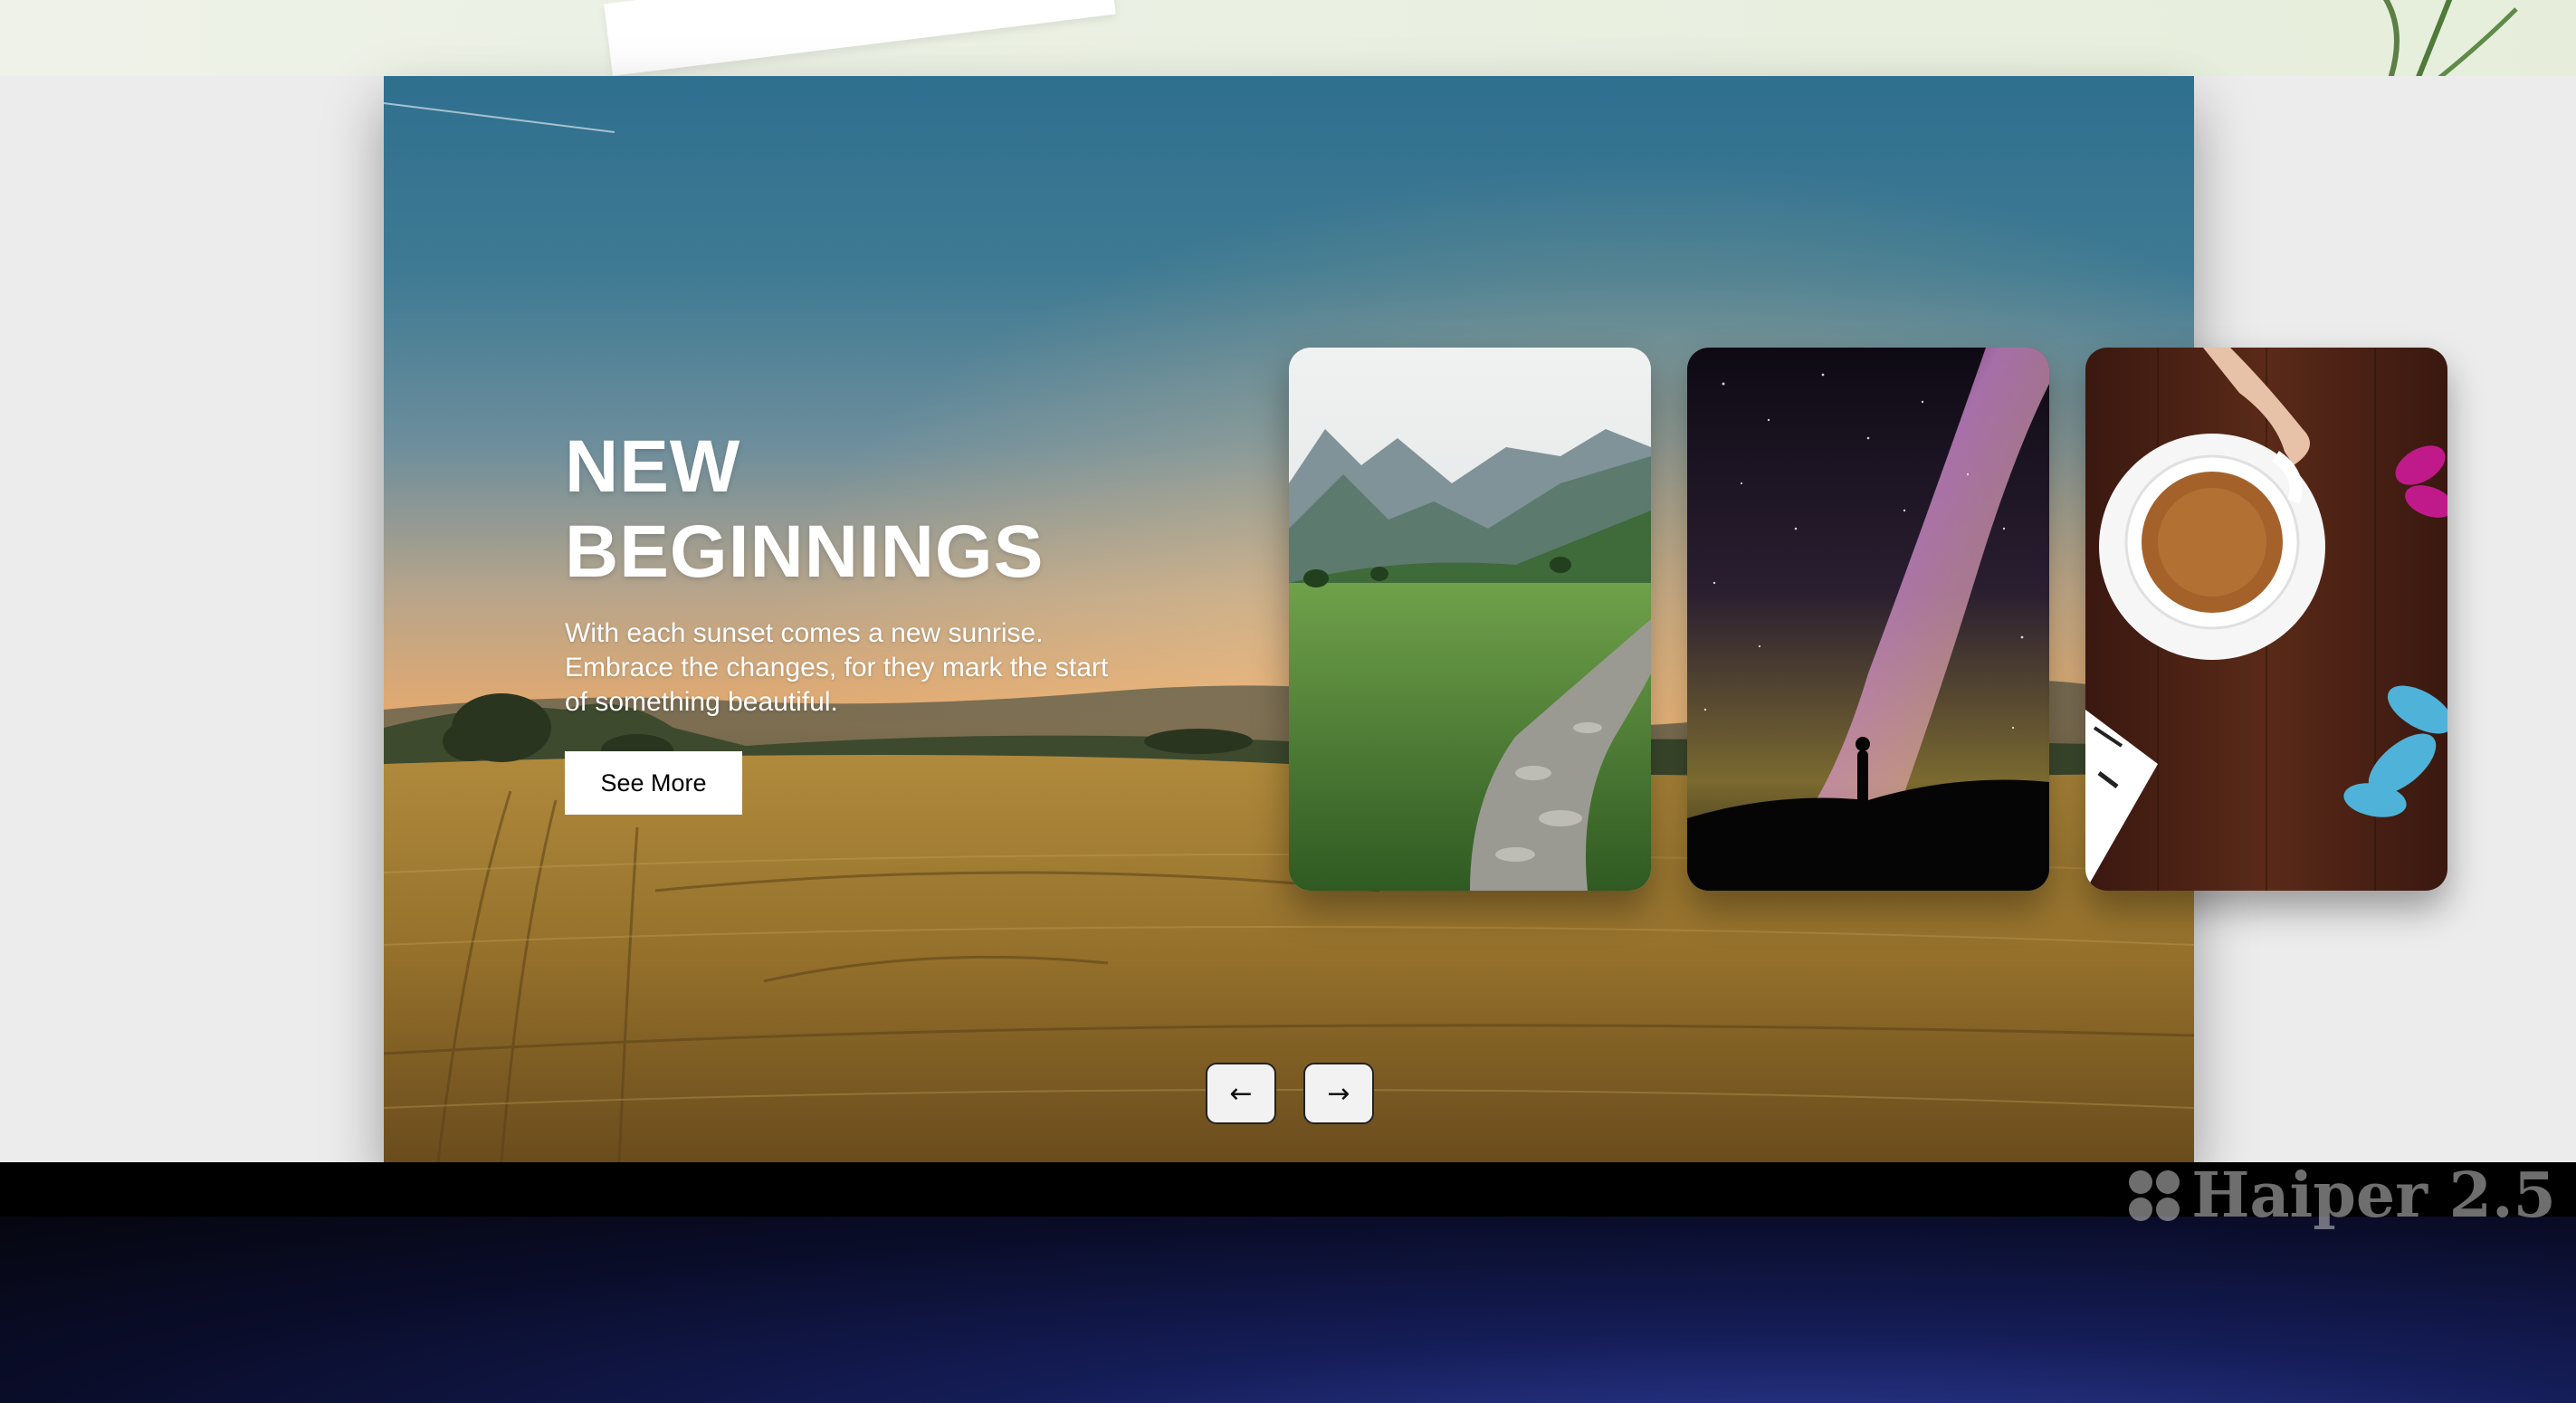 The image size is (2576, 1403). I want to click on slide-card-mountain-path, so click(1470, 619).